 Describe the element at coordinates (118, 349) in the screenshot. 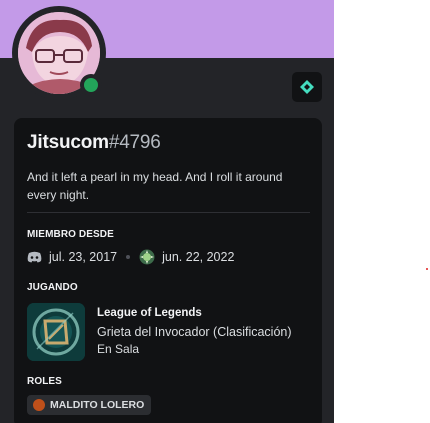

I see `game-state: En Sala` at that location.